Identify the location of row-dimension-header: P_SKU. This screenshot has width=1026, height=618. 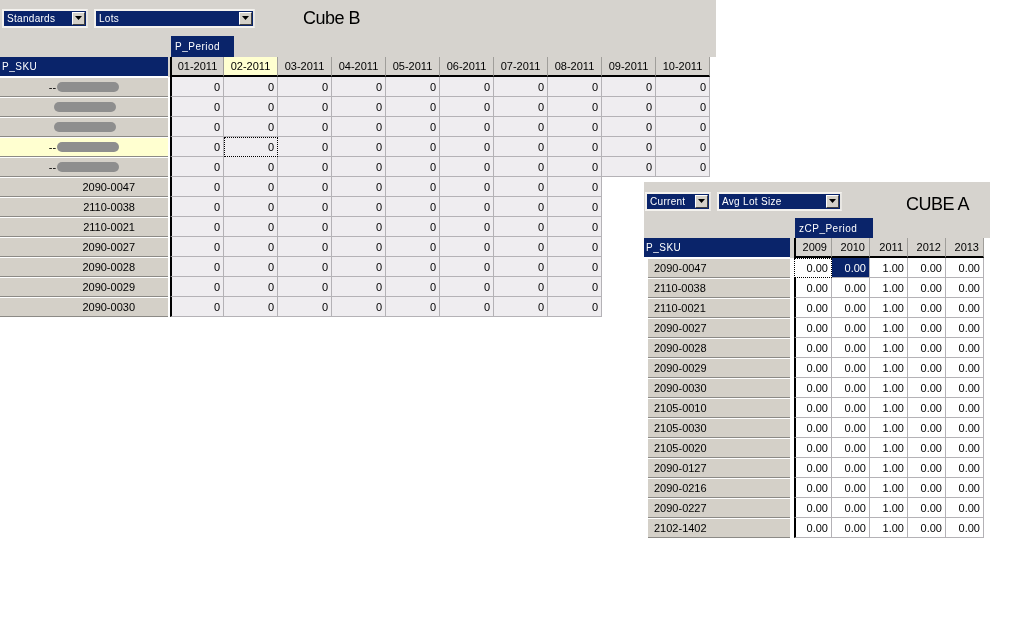
(717, 248).